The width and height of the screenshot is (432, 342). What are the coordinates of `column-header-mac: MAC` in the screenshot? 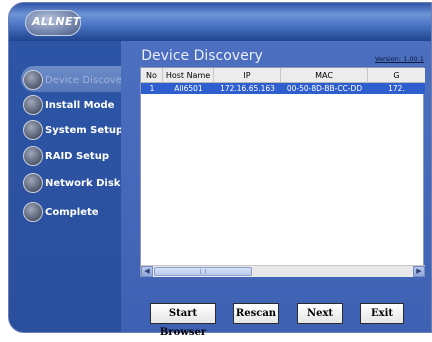 It's located at (324, 75).